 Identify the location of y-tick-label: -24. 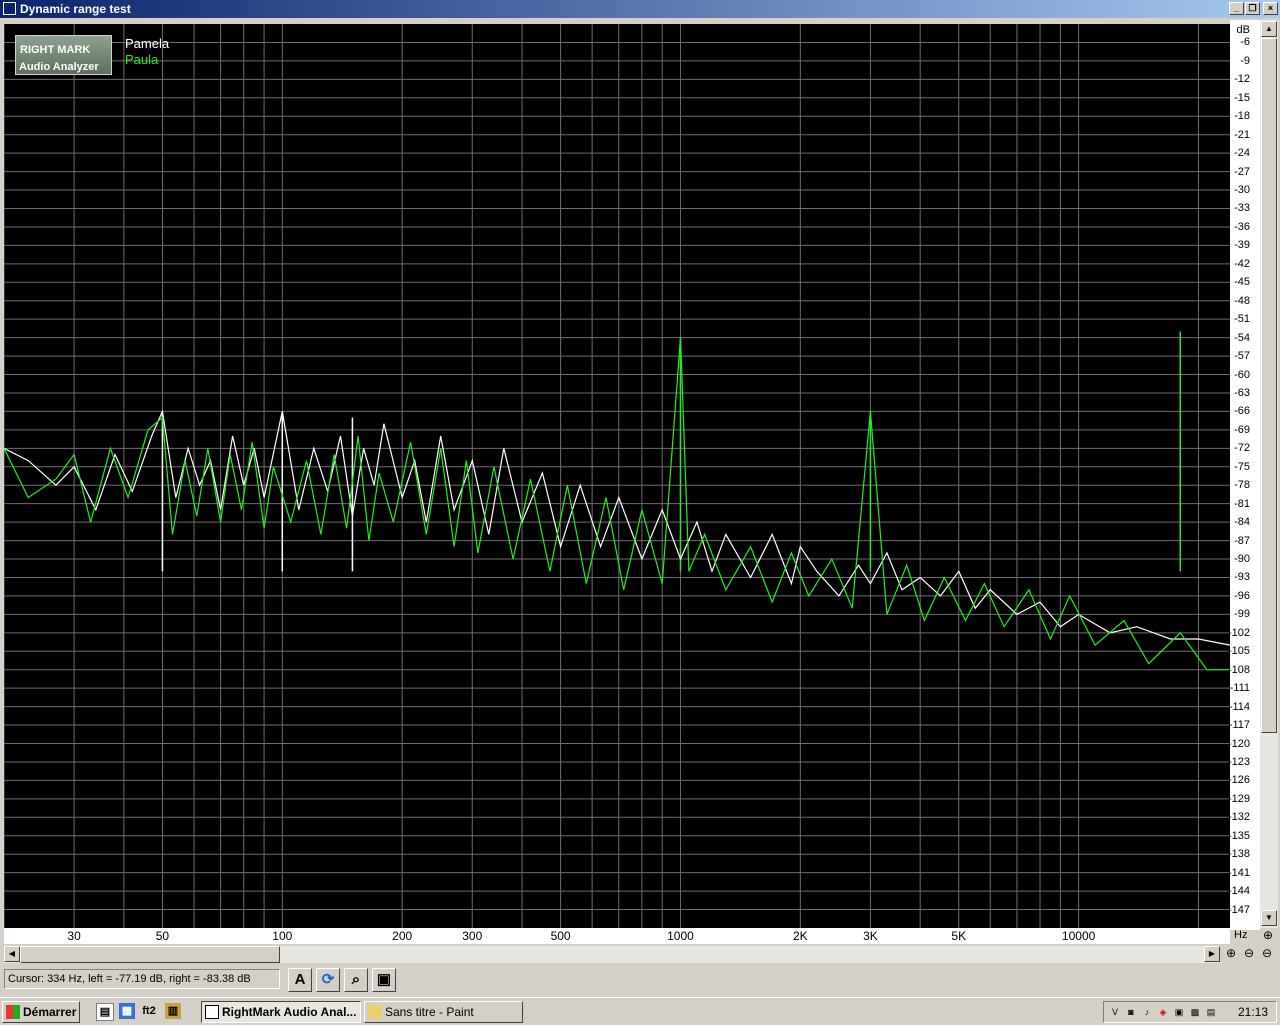
(1242, 153).